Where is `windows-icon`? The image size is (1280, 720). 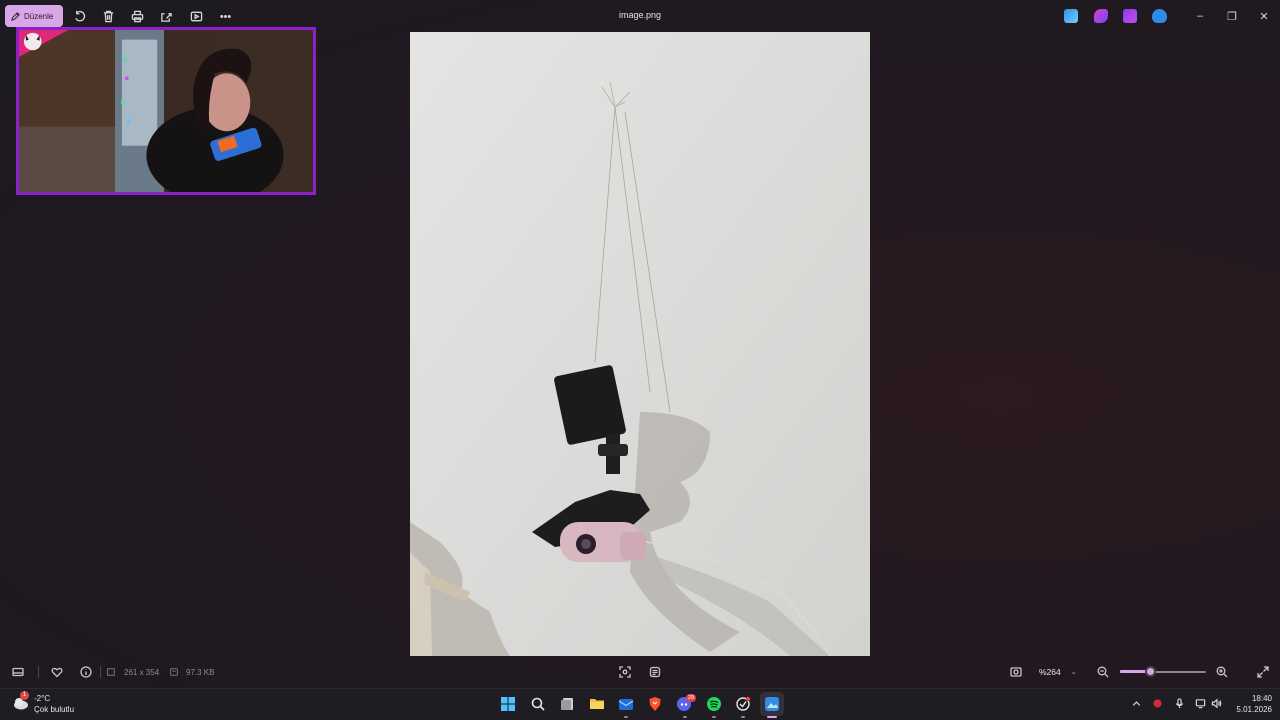 windows-icon is located at coordinates (508, 704).